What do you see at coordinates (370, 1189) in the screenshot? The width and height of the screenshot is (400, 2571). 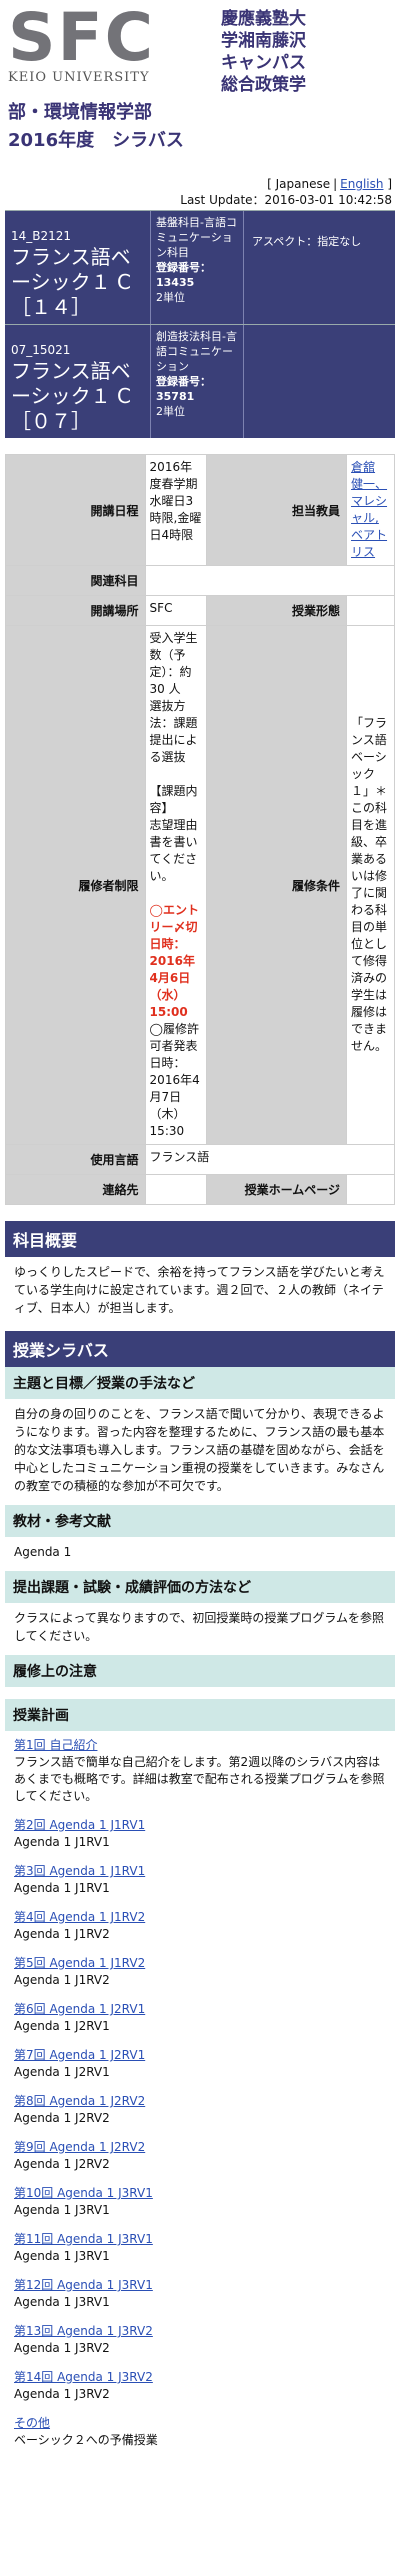 I see `homepage-value` at bounding box center [370, 1189].